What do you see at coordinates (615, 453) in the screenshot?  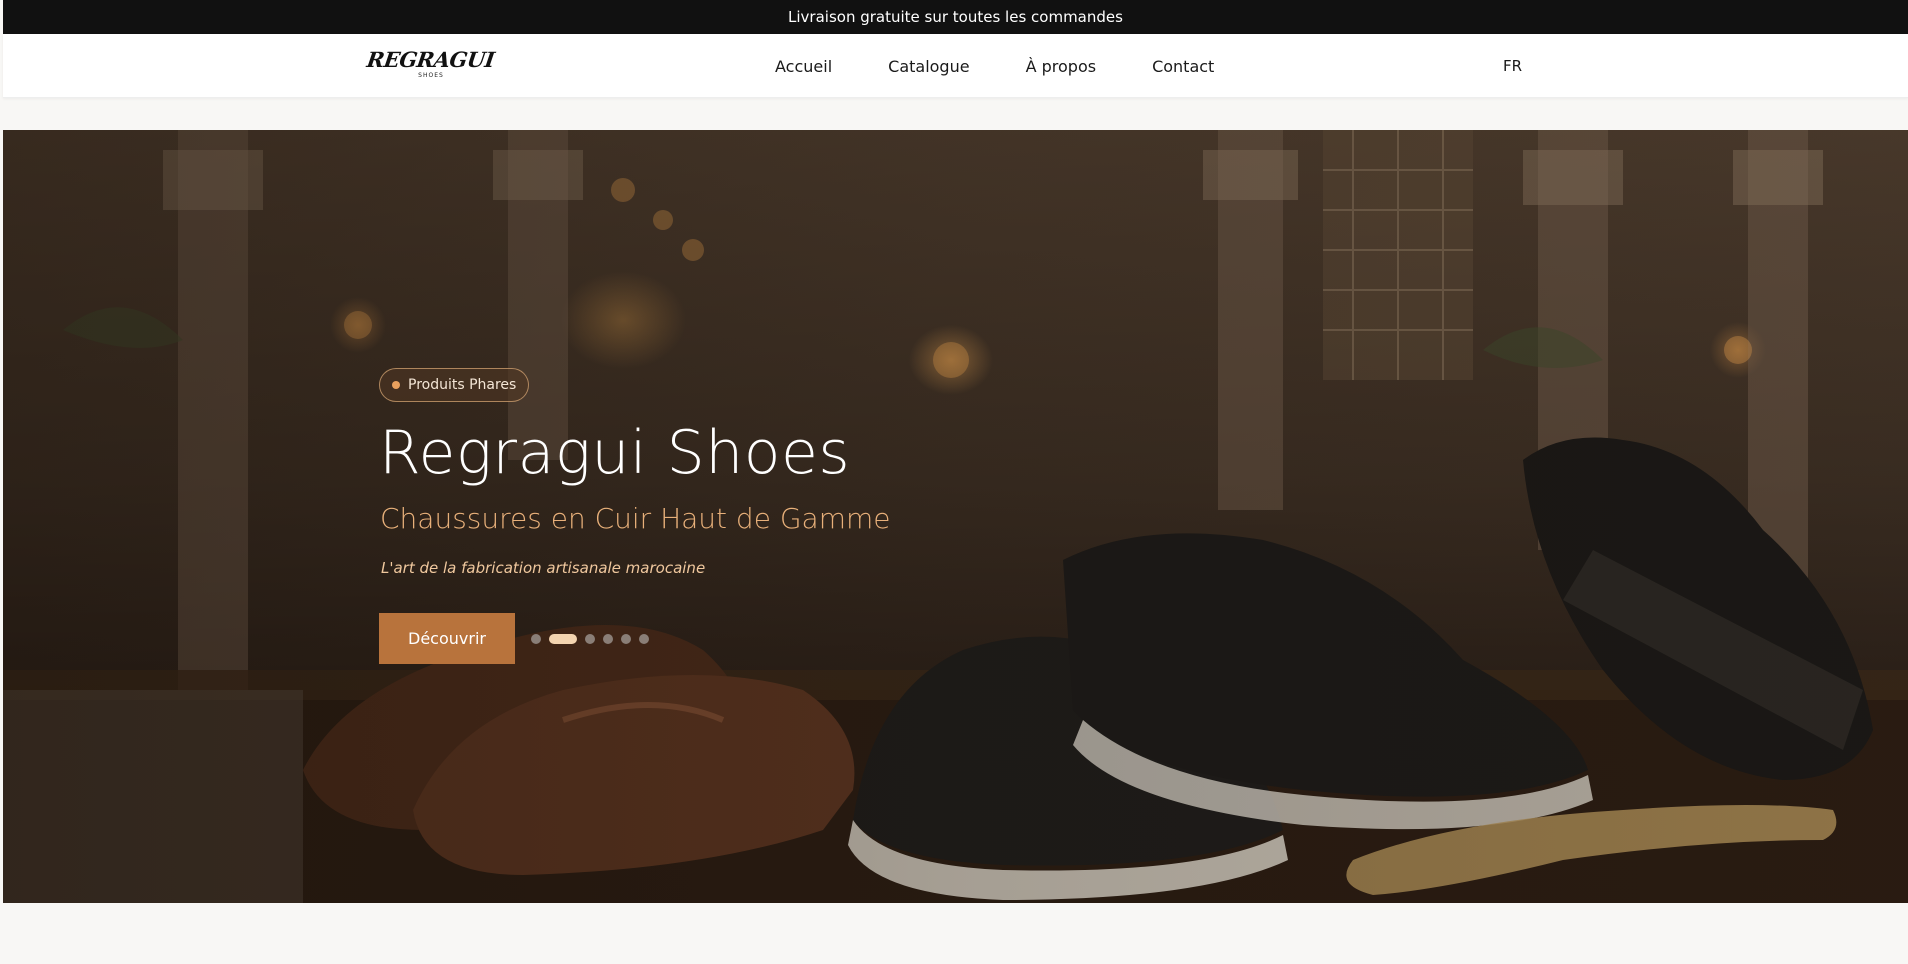 I see `hero-title: Regragui Shoes` at bounding box center [615, 453].